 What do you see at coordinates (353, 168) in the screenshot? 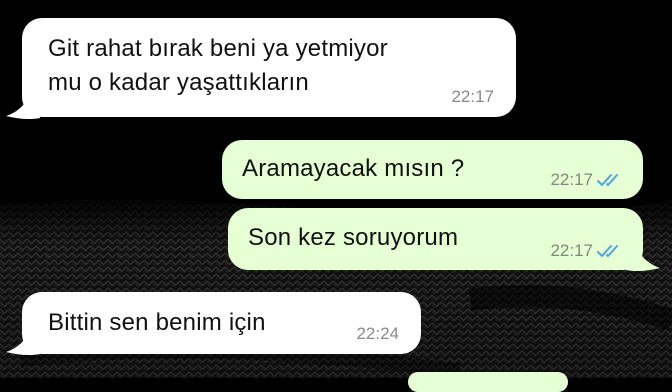
I see `message-text: Aramayacak mısın ?` at bounding box center [353, 168].